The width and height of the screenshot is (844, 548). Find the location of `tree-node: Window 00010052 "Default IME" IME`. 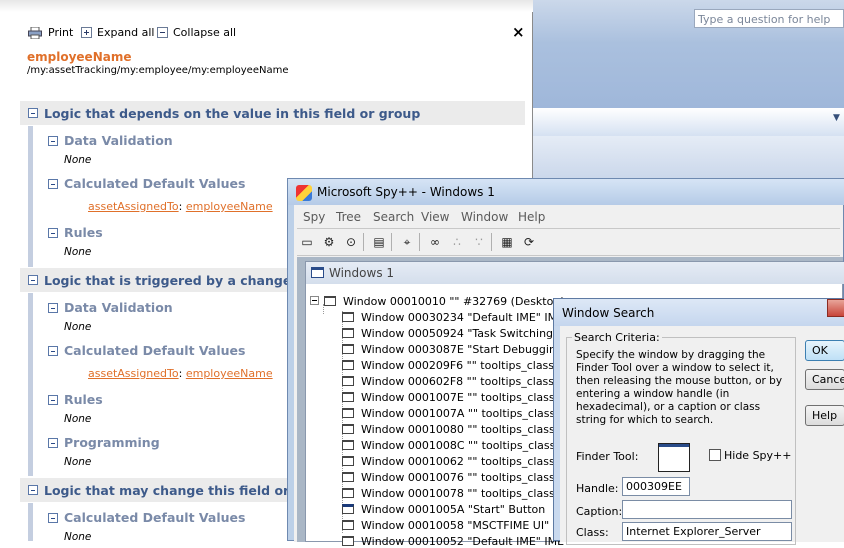

tree-node: Window 00010052 "Default IME" IME is located at coordinates (453, 541).